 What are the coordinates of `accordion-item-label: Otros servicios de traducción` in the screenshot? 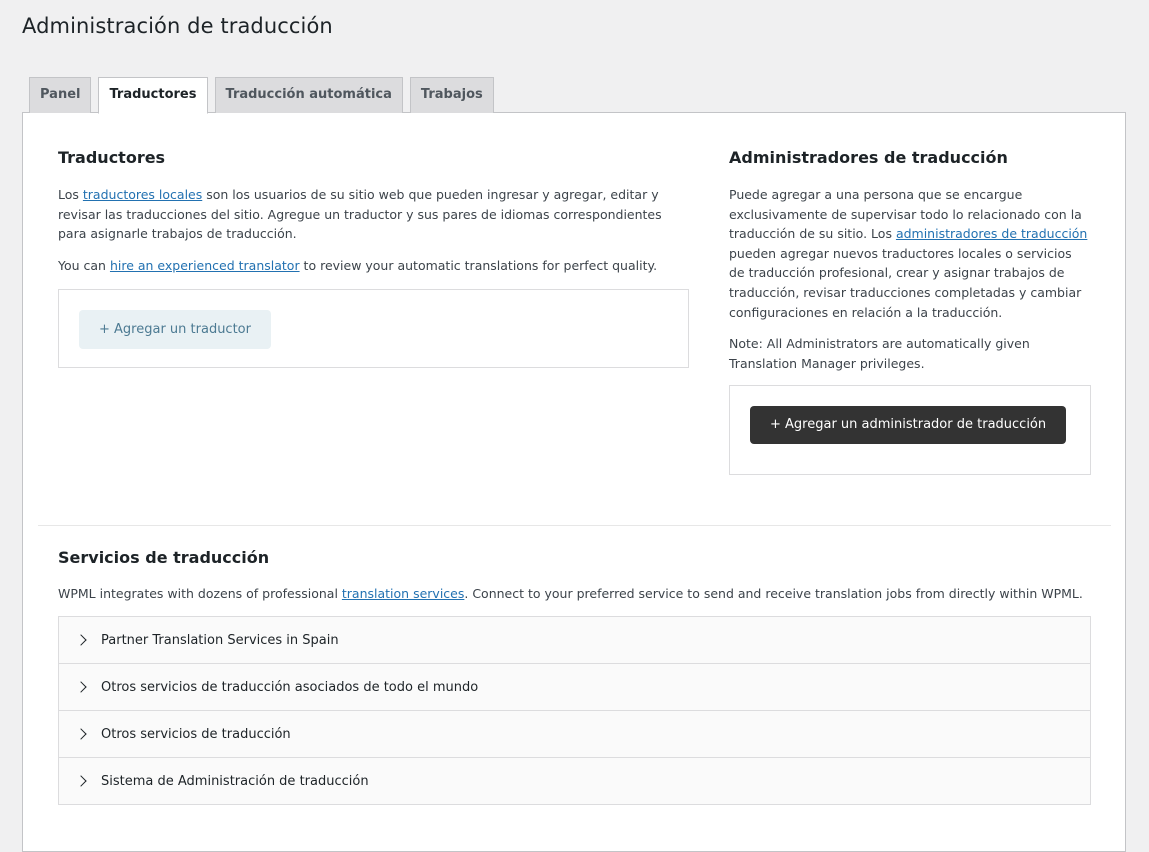 It's located at (196, 734).